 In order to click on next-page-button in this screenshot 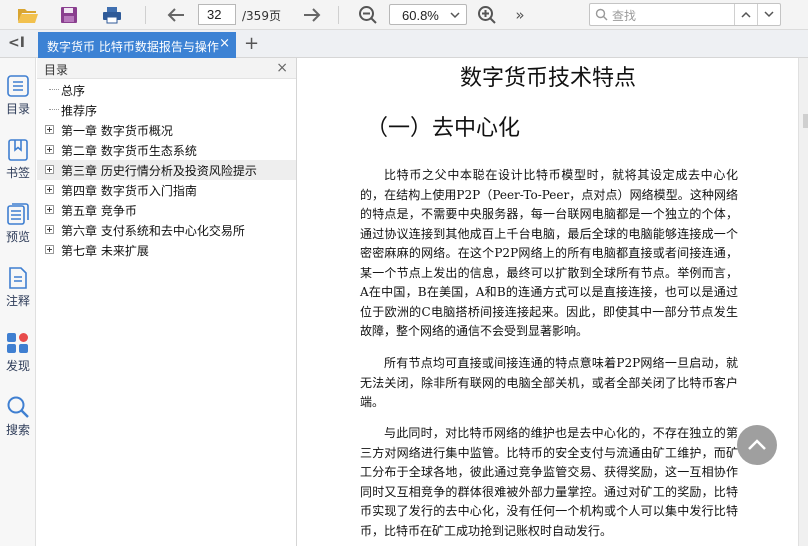, I will do `click(312, 15)`.